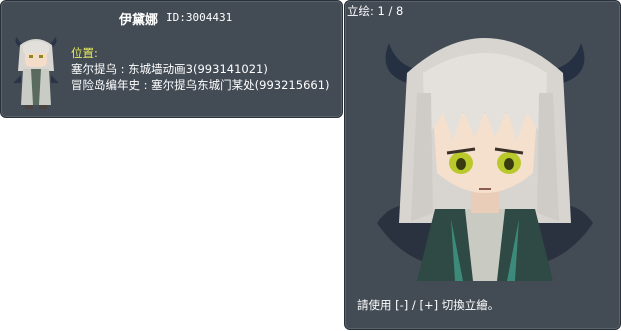  Describe the element at coordinates (36, 73) in the screenshot. I see `npc-thumbnail-icon` at that location.